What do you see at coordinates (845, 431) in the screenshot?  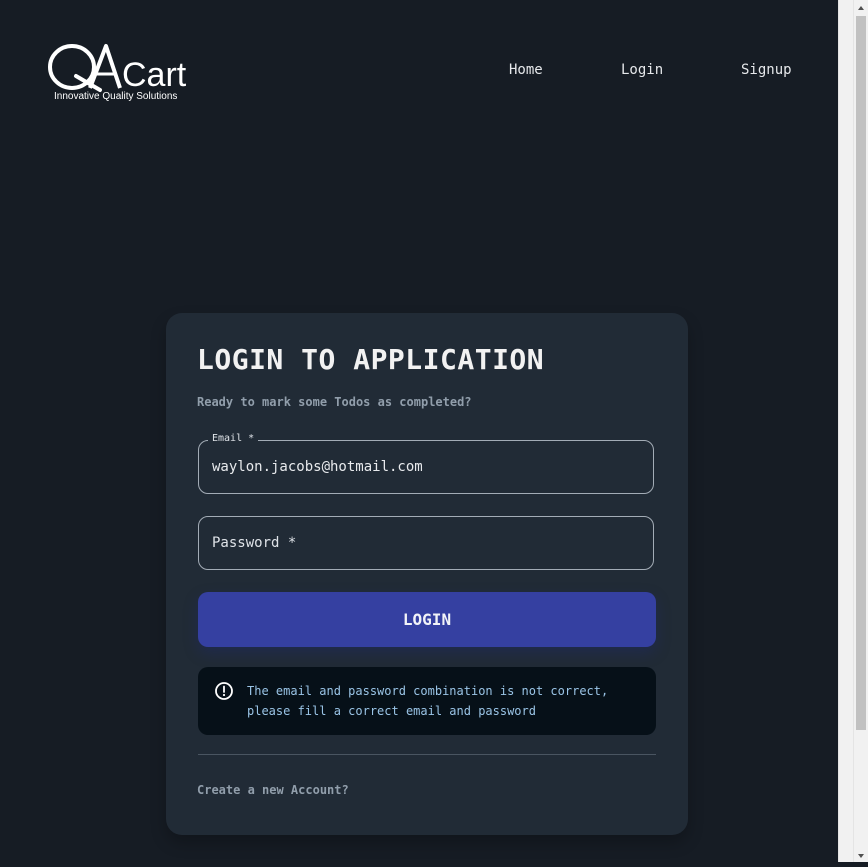 I see `vertical-scrollbar` at bounding box center [845, 431].